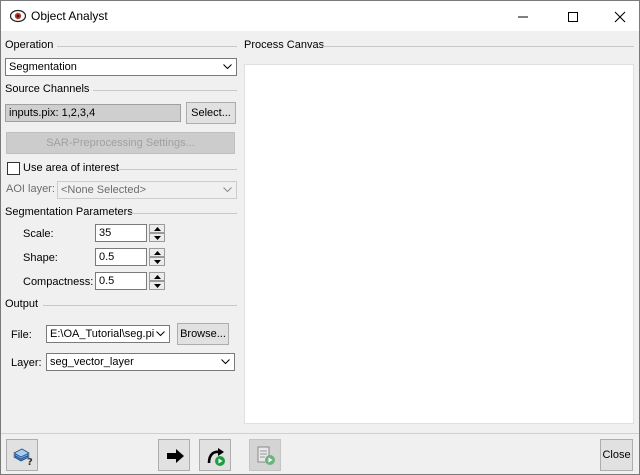 The width and height of the screenshot is (640, 475). I want to click on shape-stepper, so click(157, 257).